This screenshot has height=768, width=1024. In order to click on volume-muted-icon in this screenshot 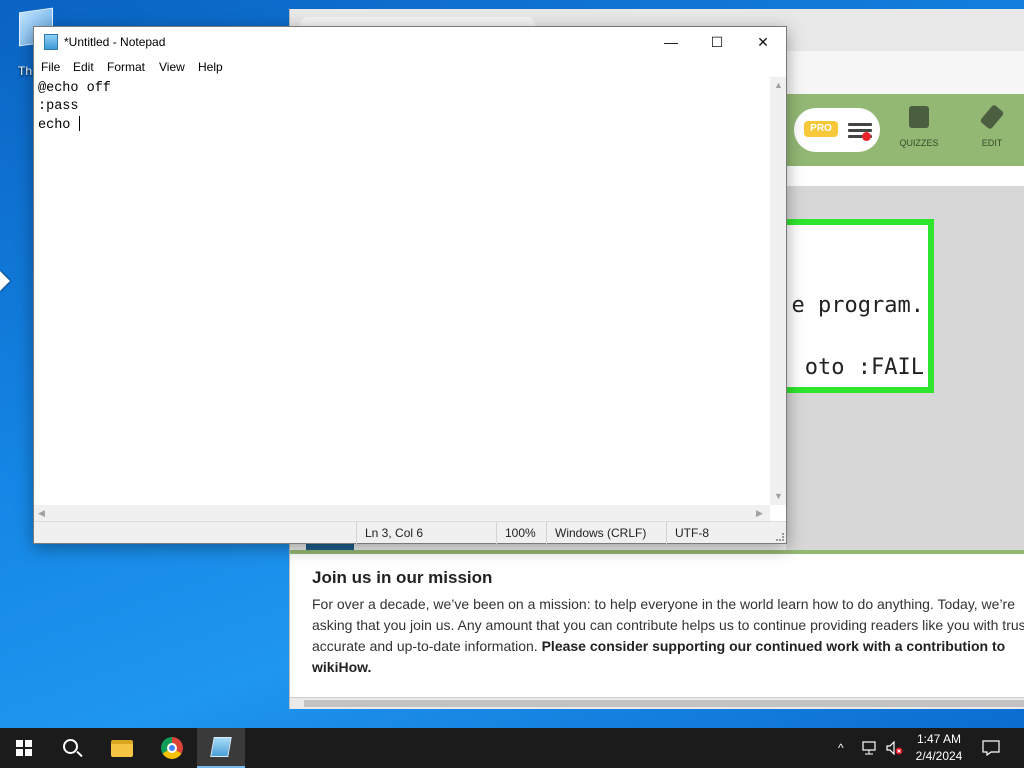, I will do `click(894, 748)`.